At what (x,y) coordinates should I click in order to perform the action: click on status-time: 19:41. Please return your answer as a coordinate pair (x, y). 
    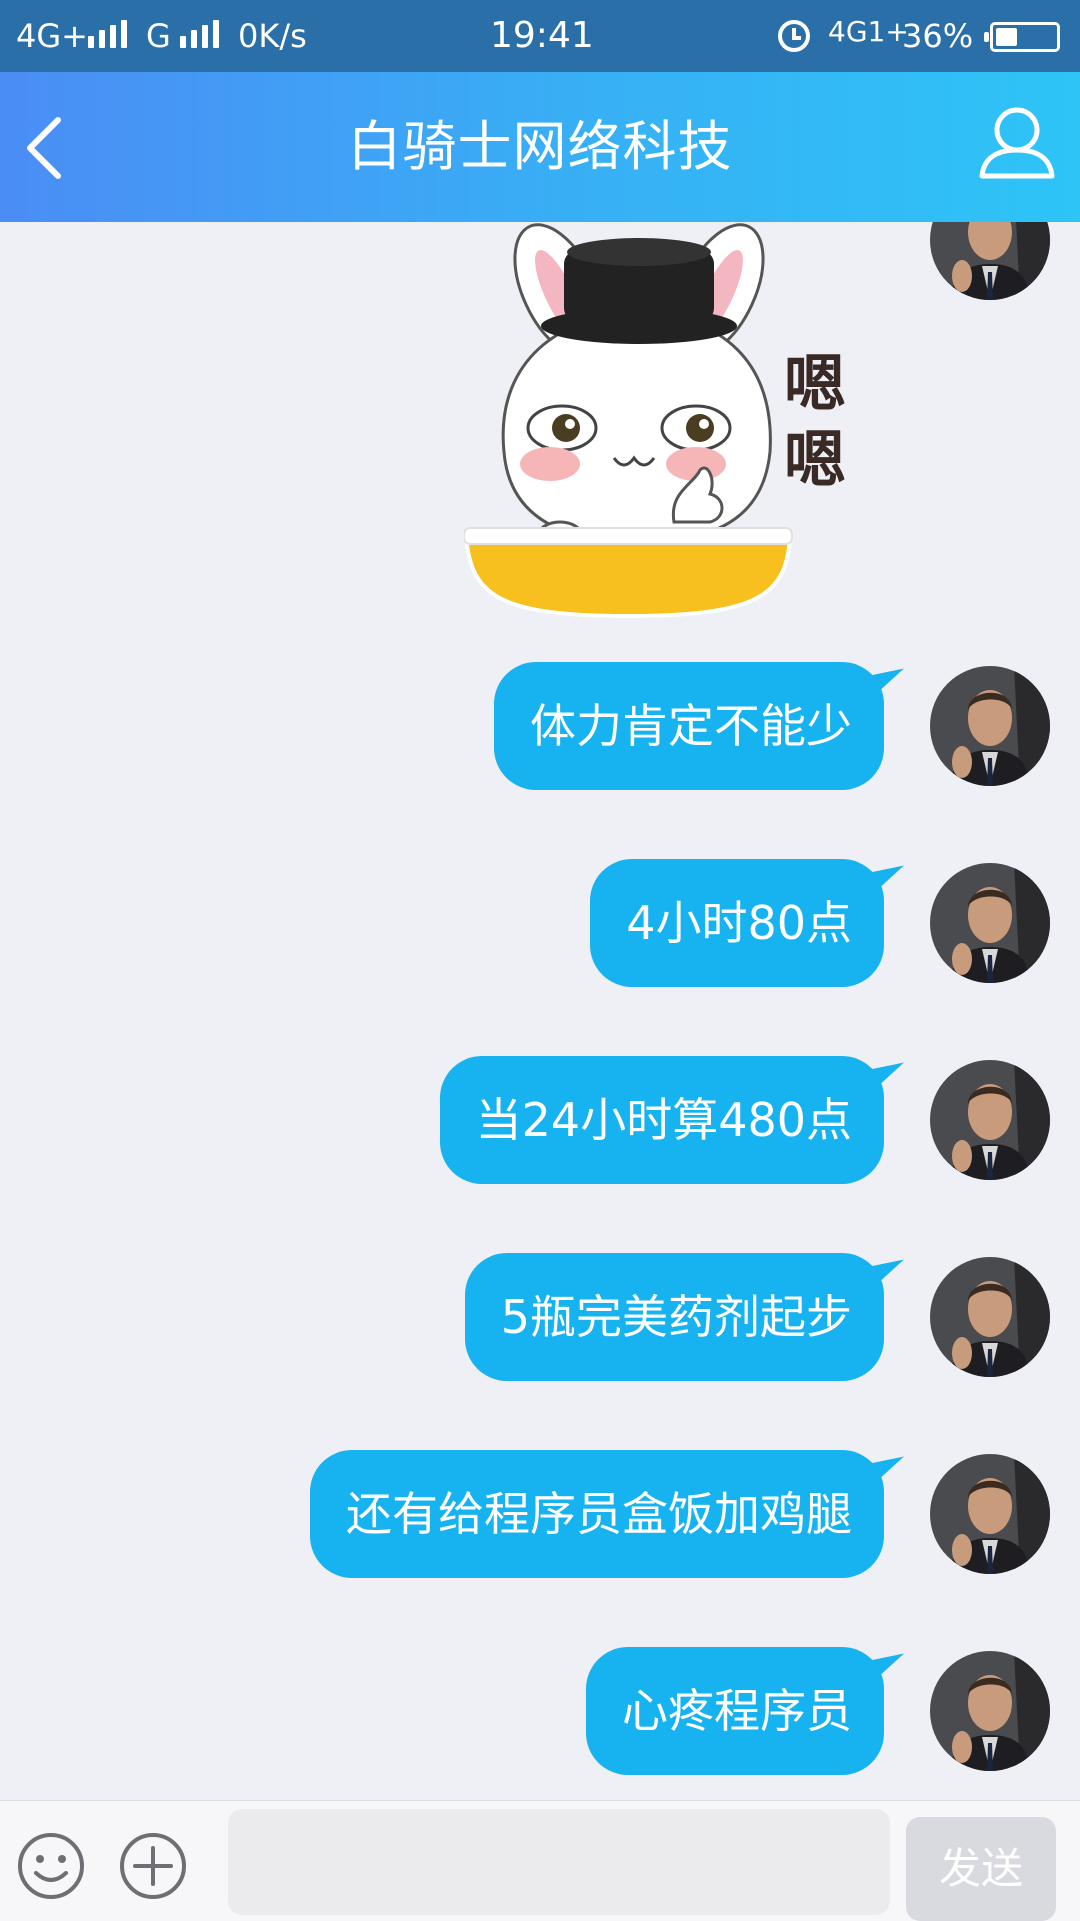
    Looking at the image, I should click on (542, 35).